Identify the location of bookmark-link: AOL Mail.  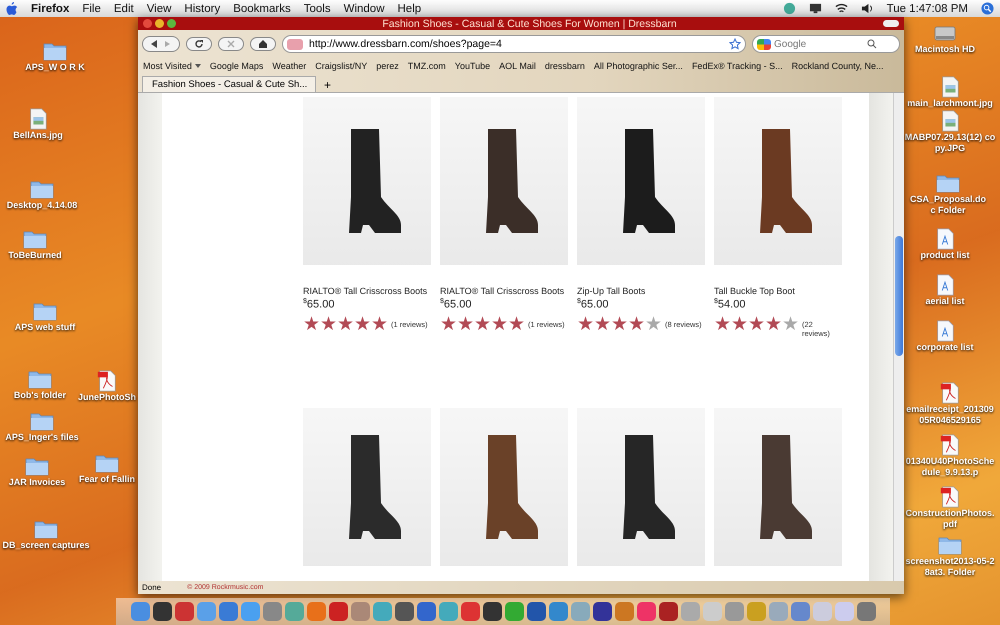
(517, 66).